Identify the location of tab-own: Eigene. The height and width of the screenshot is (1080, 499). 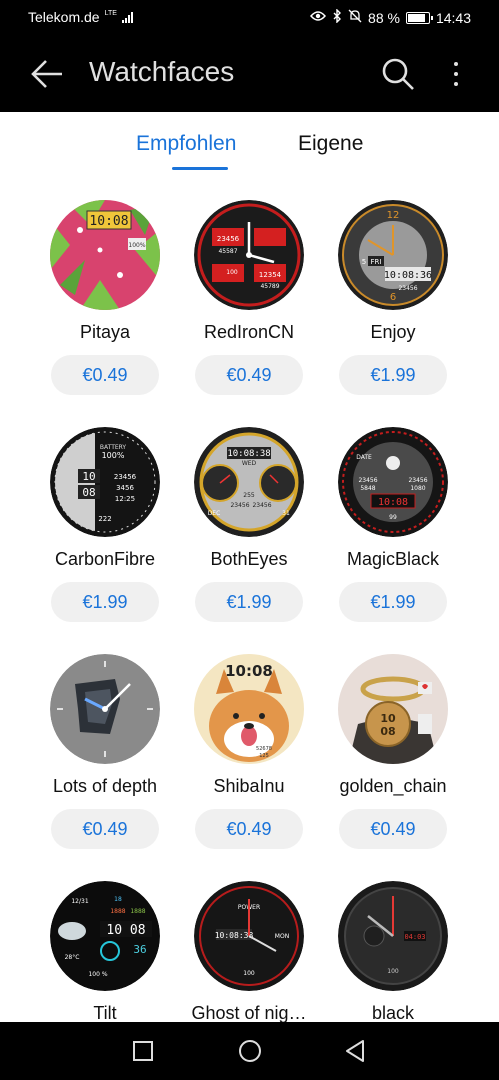
(330, 144).